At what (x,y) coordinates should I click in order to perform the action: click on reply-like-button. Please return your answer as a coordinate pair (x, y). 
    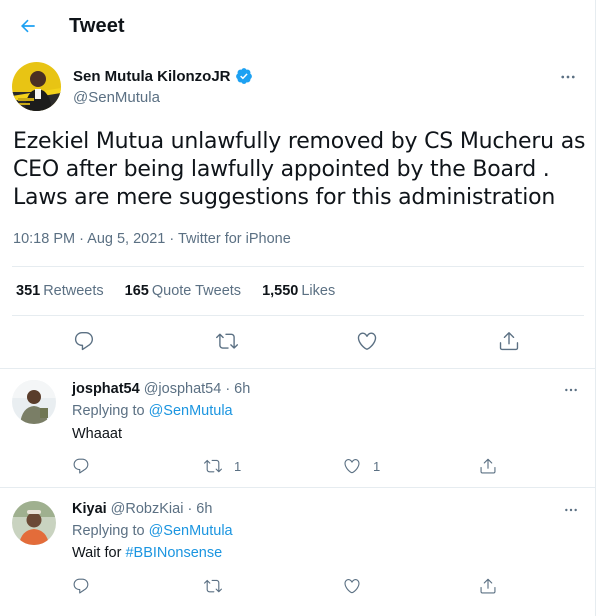
    Looking at the image, I should click on (352, 586).